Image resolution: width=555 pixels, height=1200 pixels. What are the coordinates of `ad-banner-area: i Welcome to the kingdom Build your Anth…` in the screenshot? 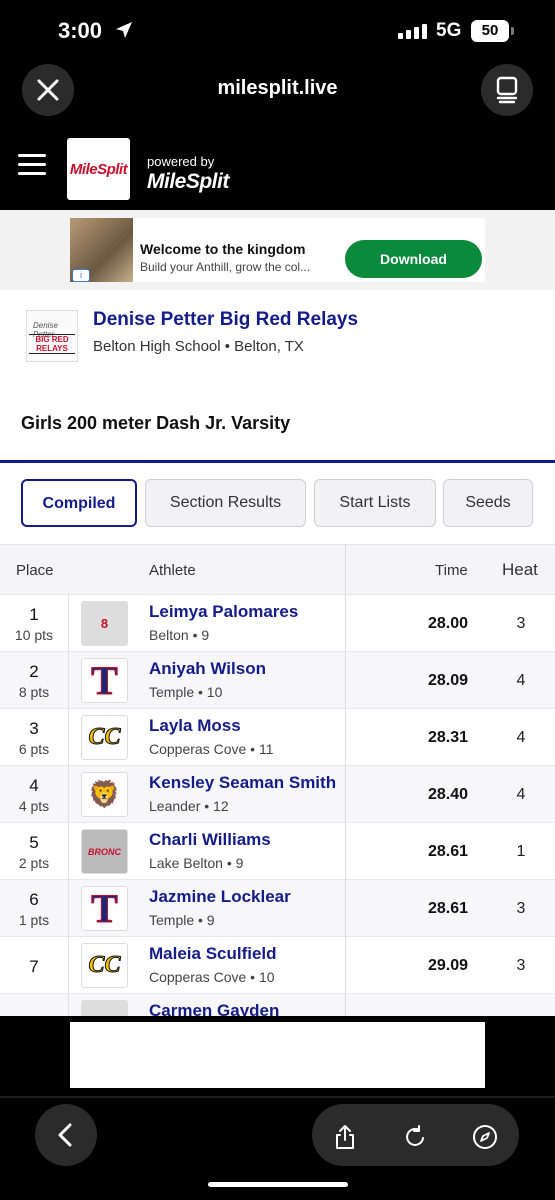 It's located at (277, 250).